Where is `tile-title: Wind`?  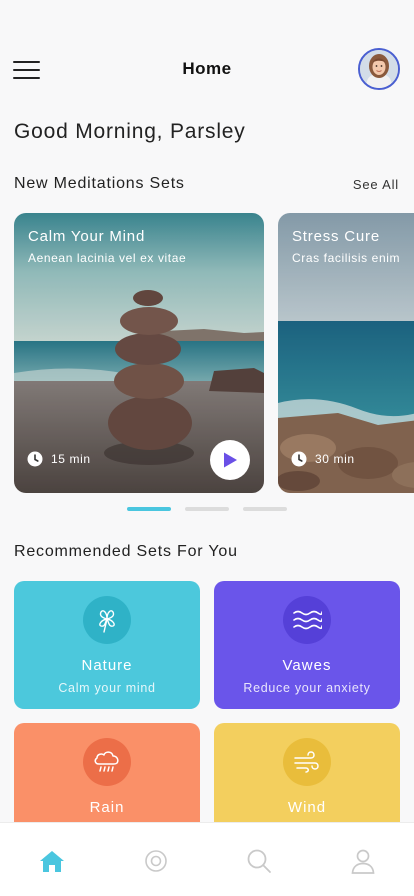
tile-title: Wind is located at coordinates (307, 807).